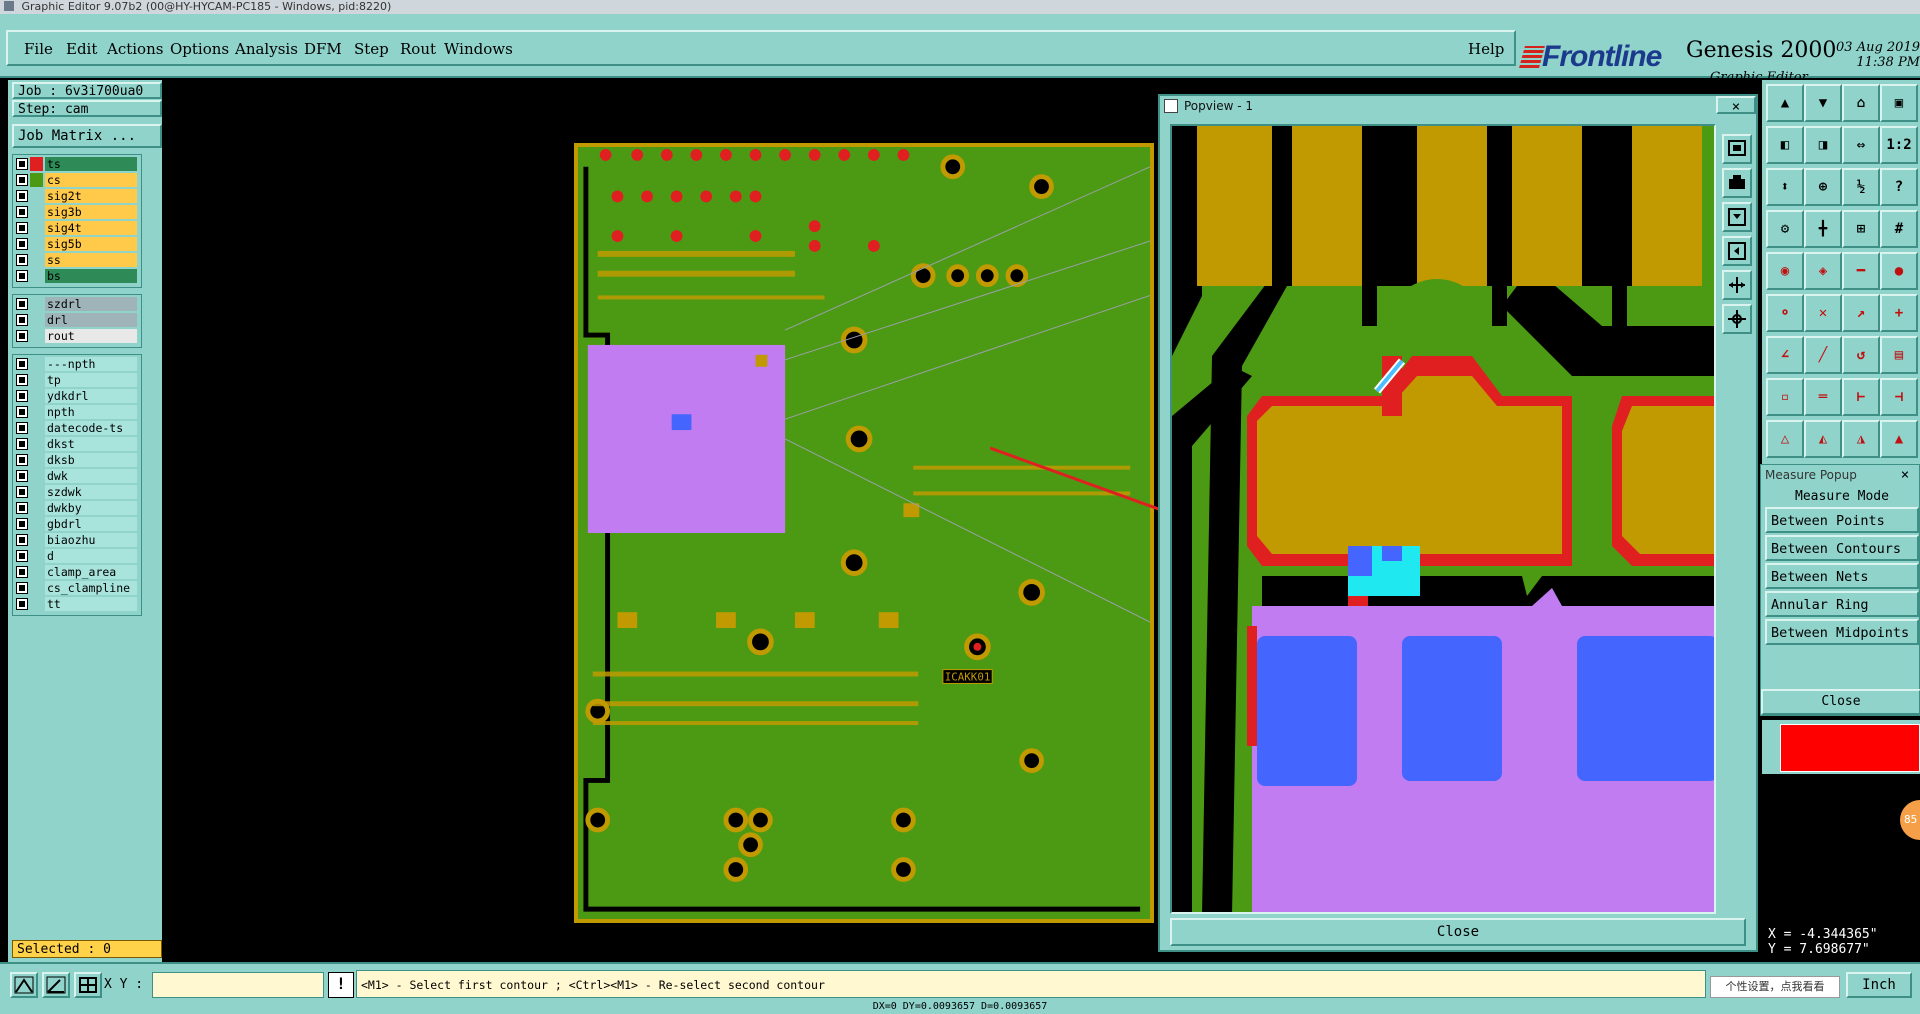 The image size is (1920, 1014). I want to click on layer-row: clamp_area, so click(76, 572).